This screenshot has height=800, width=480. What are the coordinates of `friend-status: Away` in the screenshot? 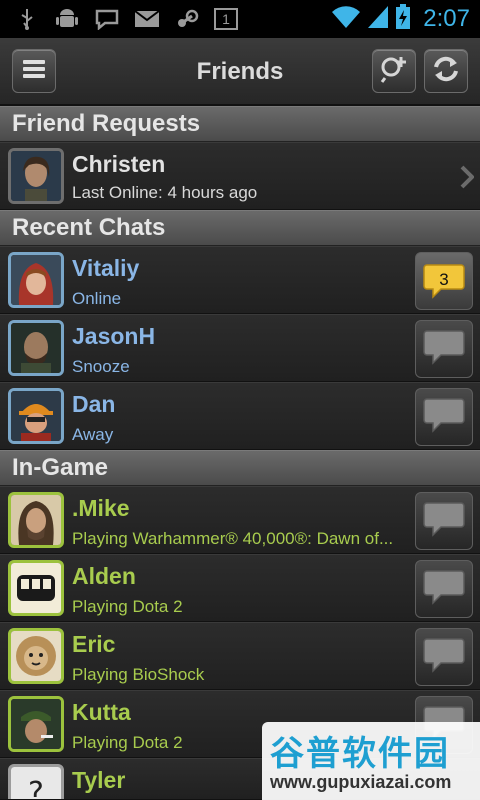 It's located at (93, 434).